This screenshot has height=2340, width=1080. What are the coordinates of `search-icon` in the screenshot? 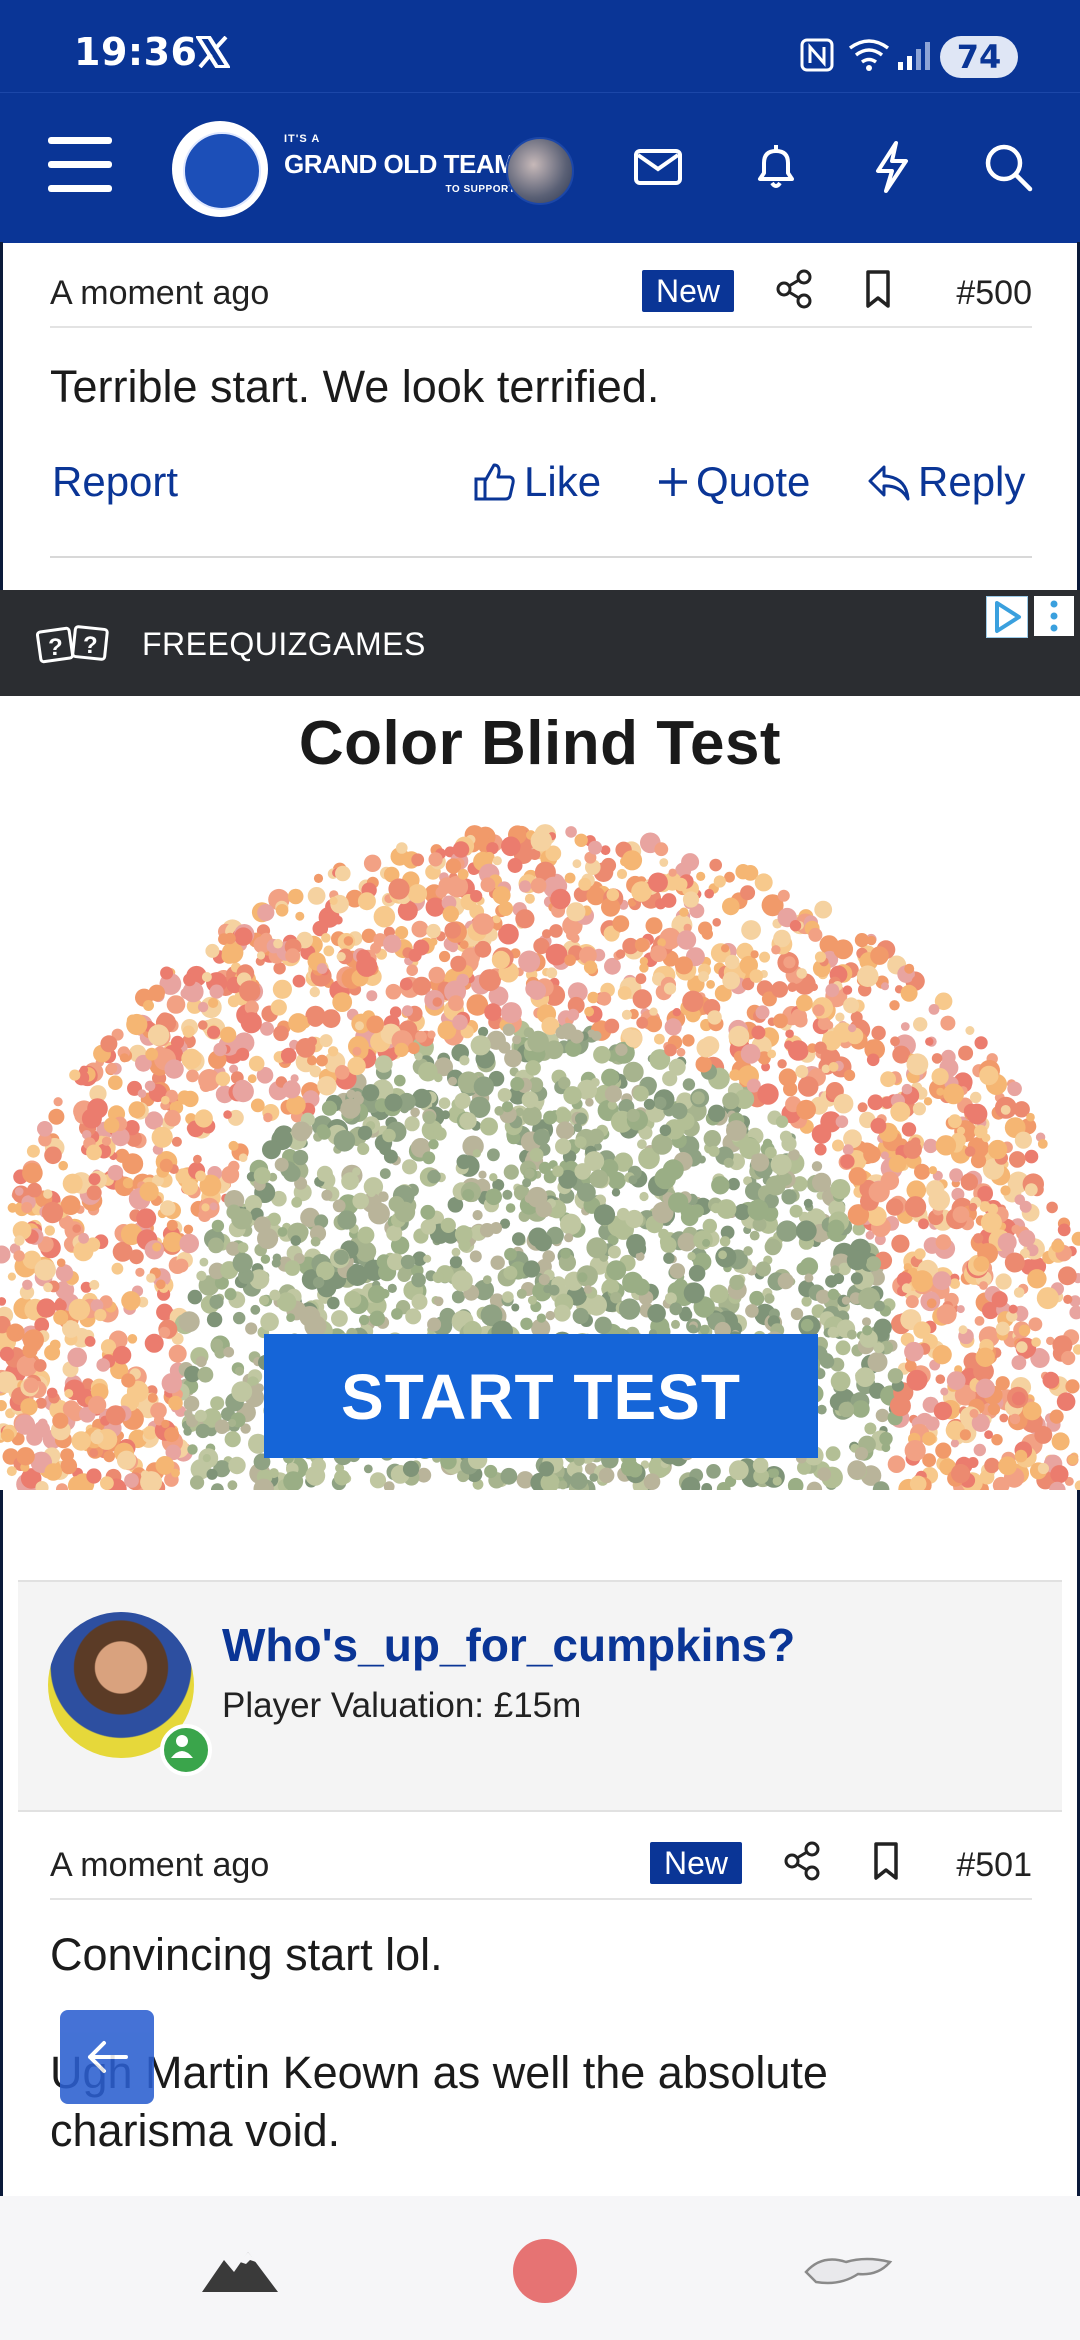 It's located at (1008, 167).